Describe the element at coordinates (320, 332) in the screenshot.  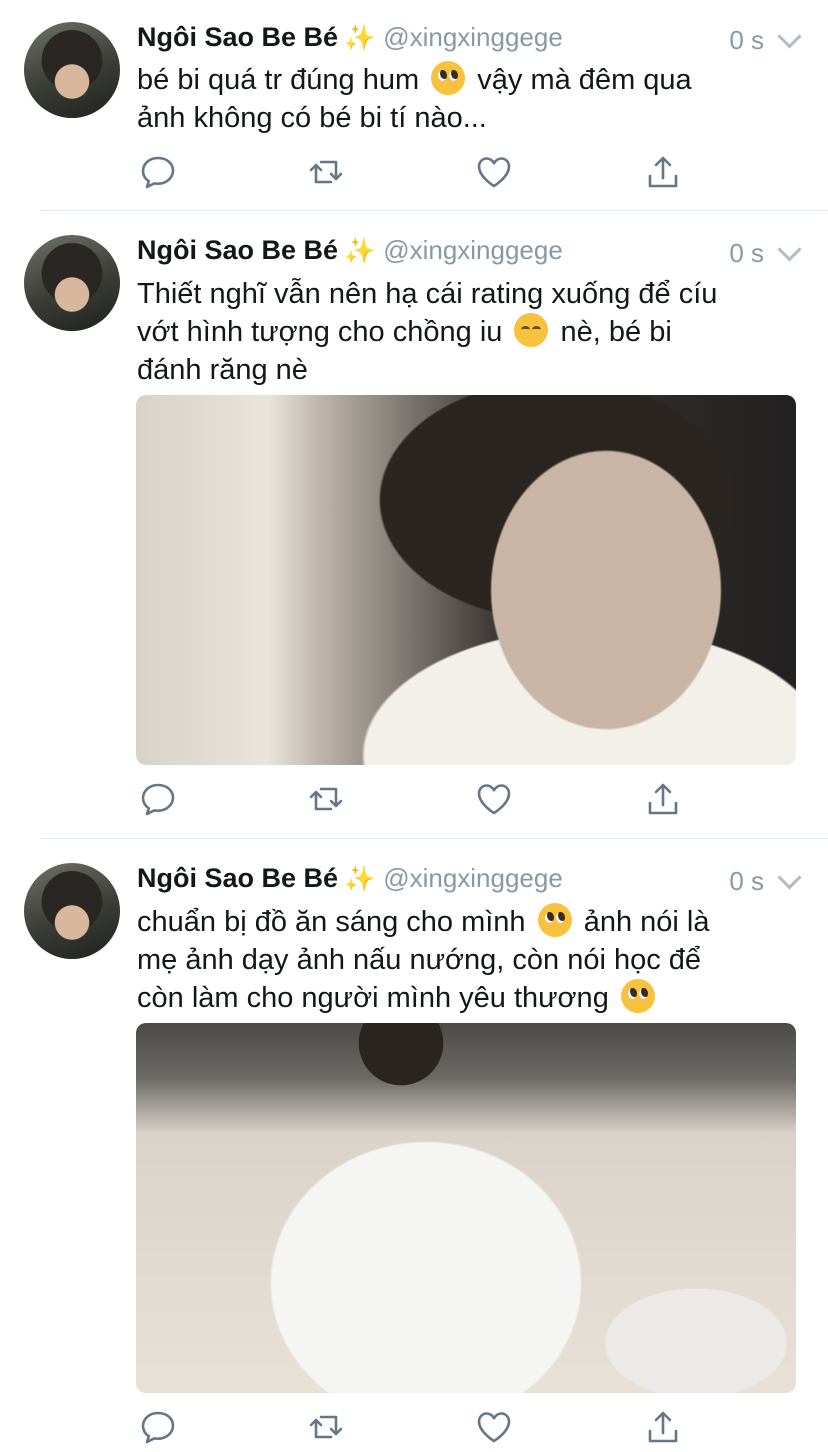
I see `tweet-text-line: vớt hình tượng cho chồng iu` at that location.